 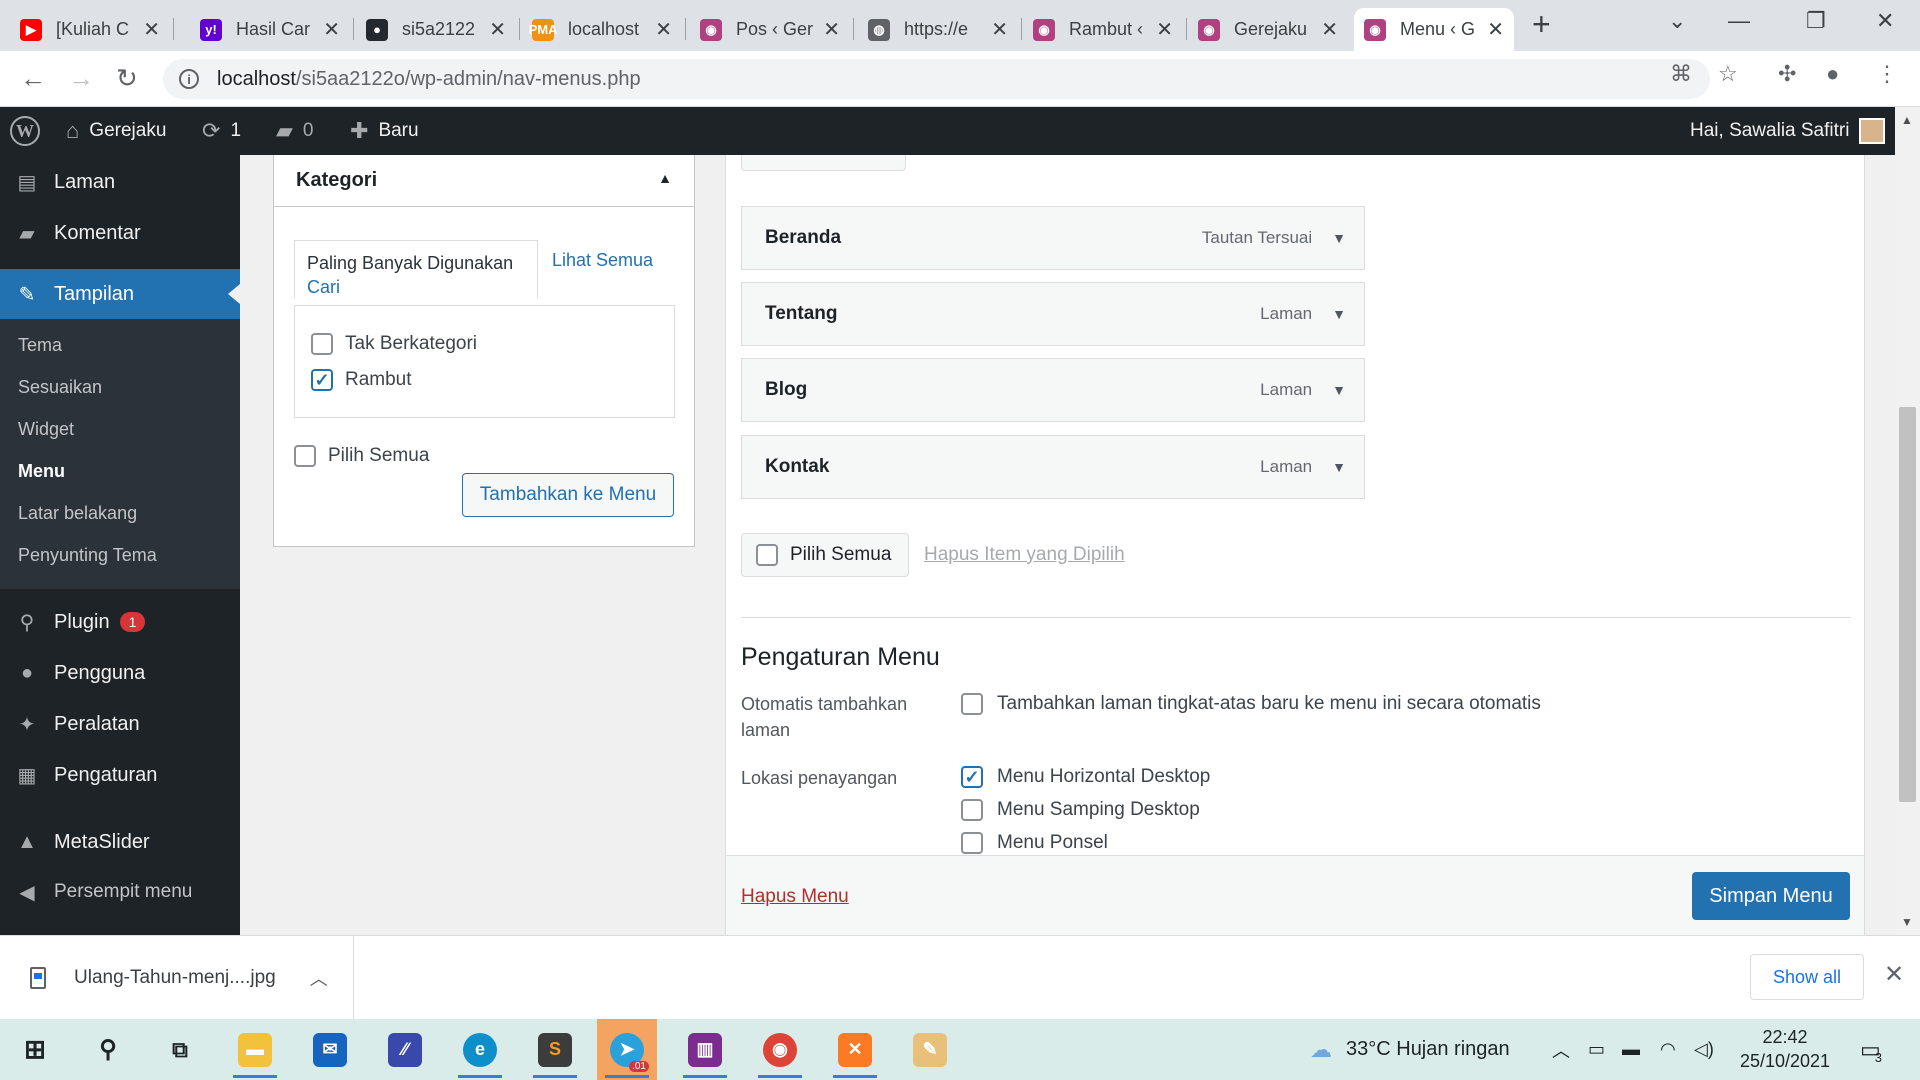 I want to click on browser-tab: ◍ https://e ✕, so click(x=938, y=29).